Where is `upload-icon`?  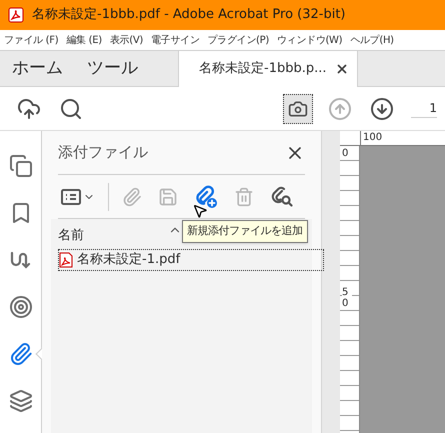
upload-icon is located at coordinates (29, 108).